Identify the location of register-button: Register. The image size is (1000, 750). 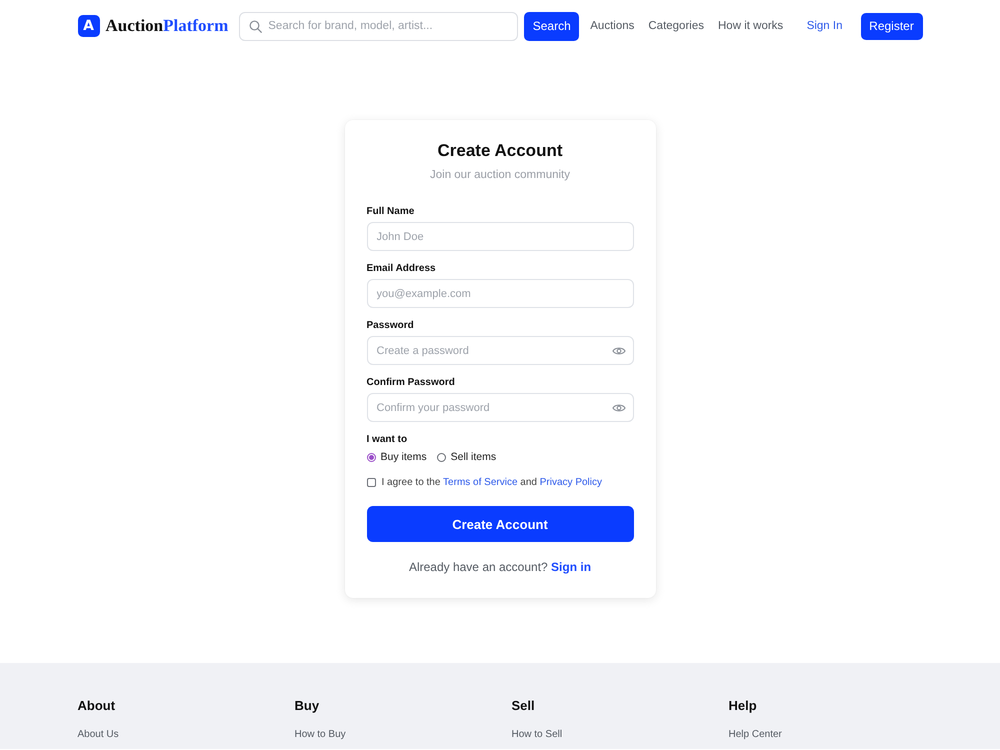
(891, 26).